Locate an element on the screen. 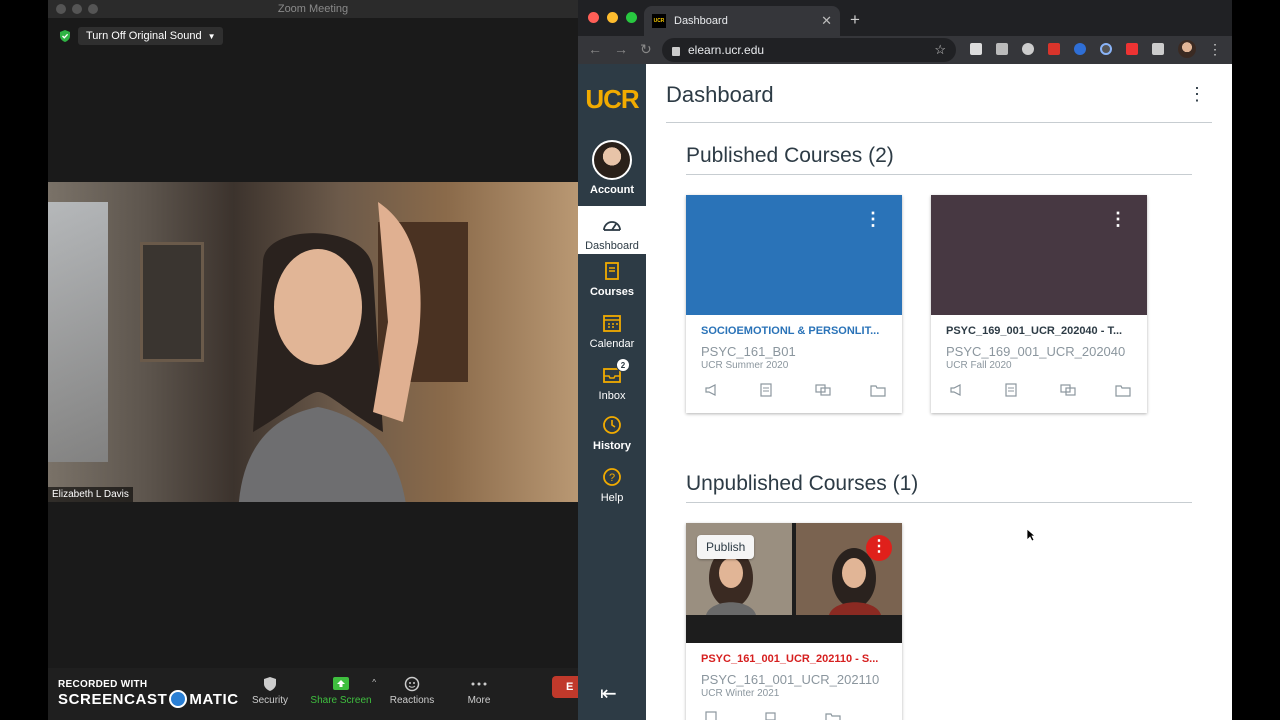  publish-button: Publish is located at coordinates (726, 547).